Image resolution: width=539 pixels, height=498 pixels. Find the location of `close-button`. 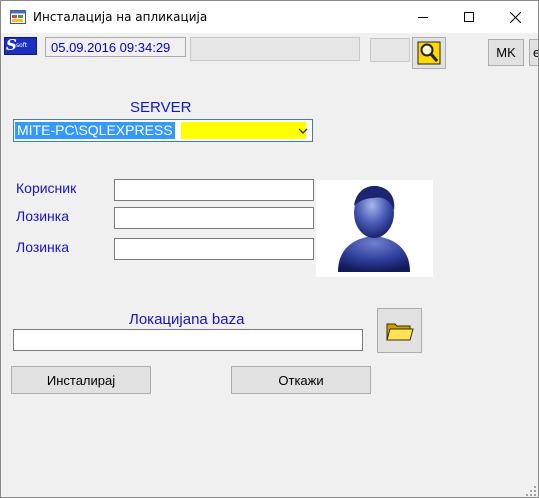

close-button is located at coordinates (515, 17).